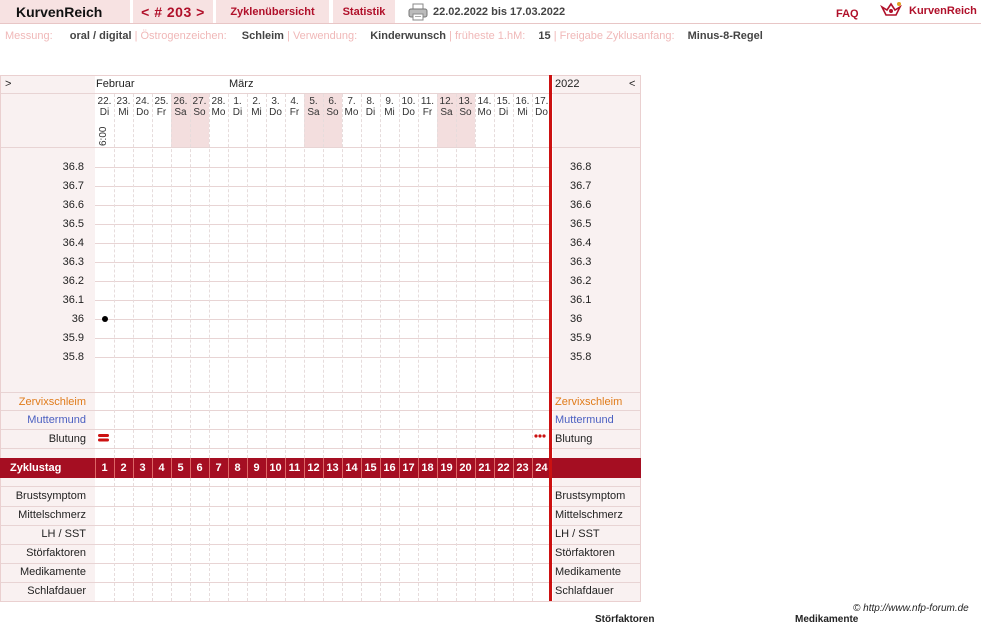 The height and width of the screenshot is (625, 981). Describe the element at coordinates (272, 11) in the screenshot. I see `tab-cycle-overview: Zyklenübersicht` at that location.